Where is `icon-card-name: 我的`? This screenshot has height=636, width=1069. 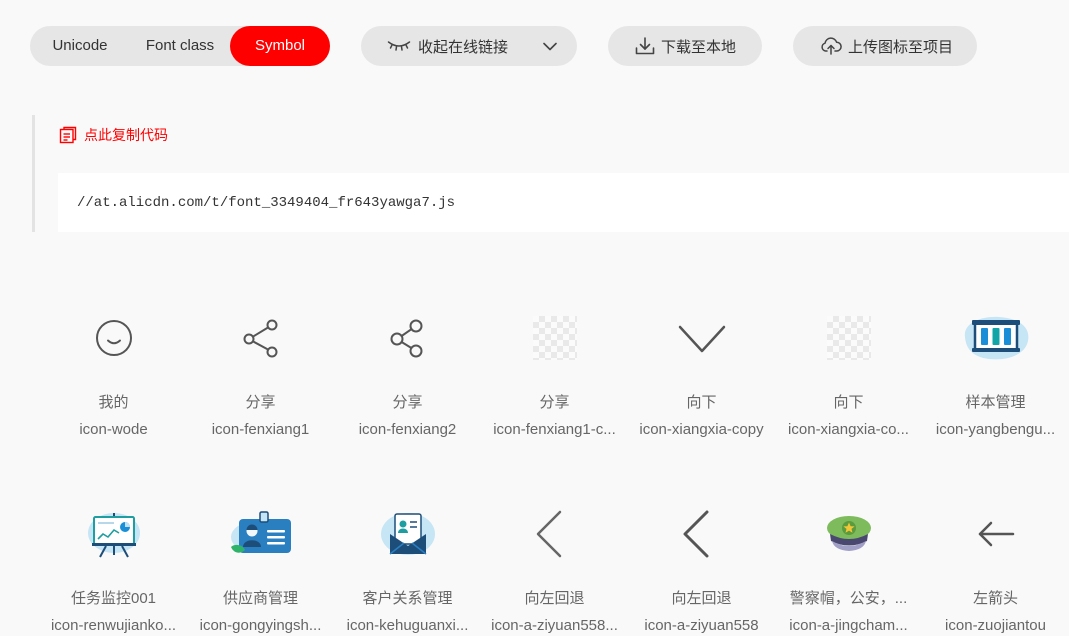
icon-card-name: 我的 is located at coordinates (113, 402).